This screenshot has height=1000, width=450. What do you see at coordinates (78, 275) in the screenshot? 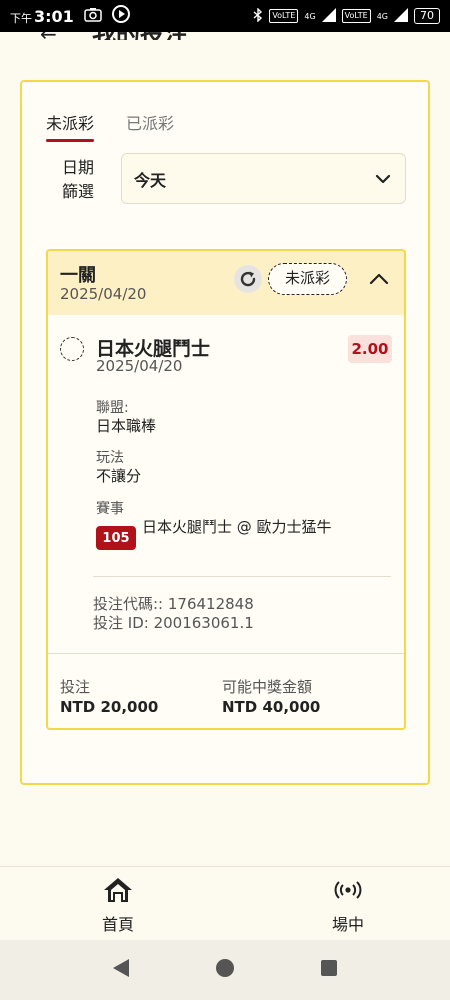
I see `bet-type: 一關` at bounding box center [78, 275].